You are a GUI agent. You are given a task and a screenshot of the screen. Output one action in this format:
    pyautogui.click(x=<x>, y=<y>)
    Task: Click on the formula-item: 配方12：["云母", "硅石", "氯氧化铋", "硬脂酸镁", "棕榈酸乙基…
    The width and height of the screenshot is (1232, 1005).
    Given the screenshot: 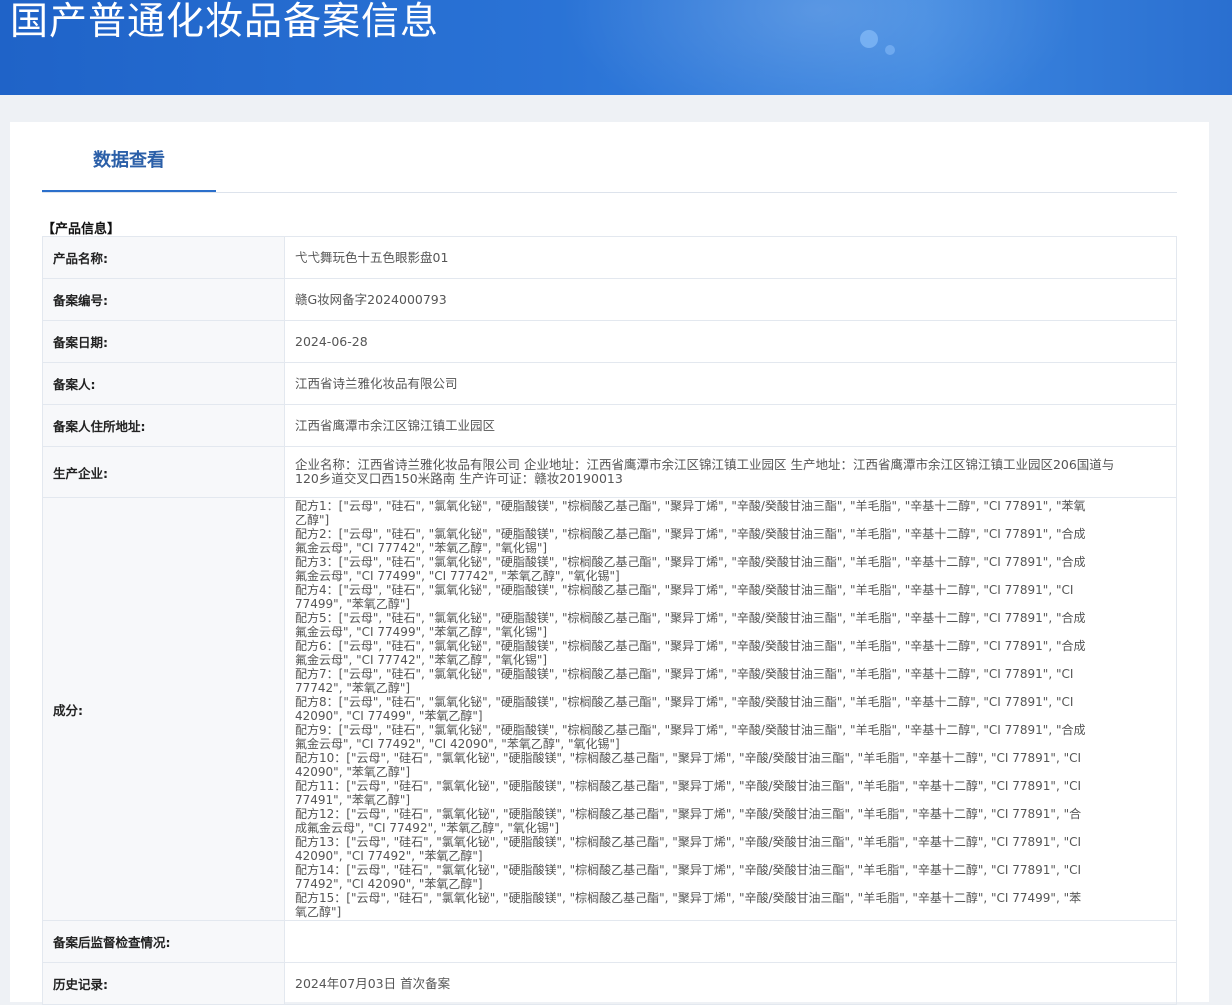 What is the action you would take?
    pyautogui.click(x=688, y=821)
    